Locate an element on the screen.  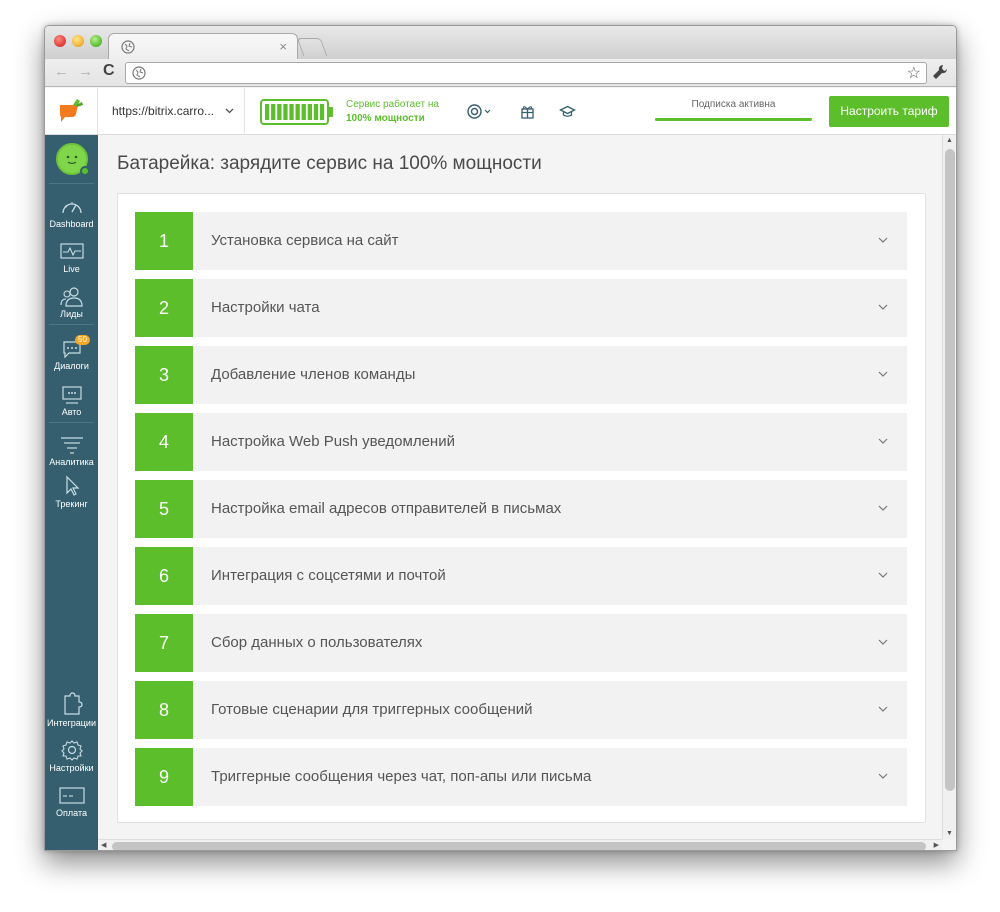
horizontal-scrollbar: ◀ ▶ is located at coordinates (520, 844).